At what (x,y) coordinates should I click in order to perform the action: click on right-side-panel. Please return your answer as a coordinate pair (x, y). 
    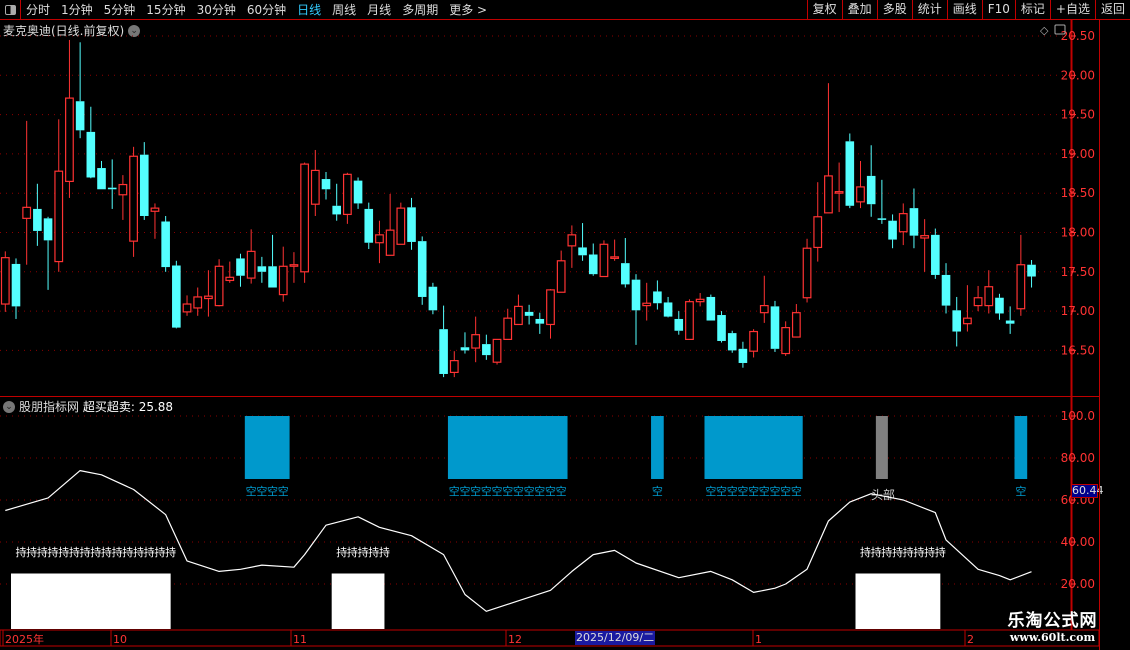
    Looking at the image, I should click on (1114, 335).